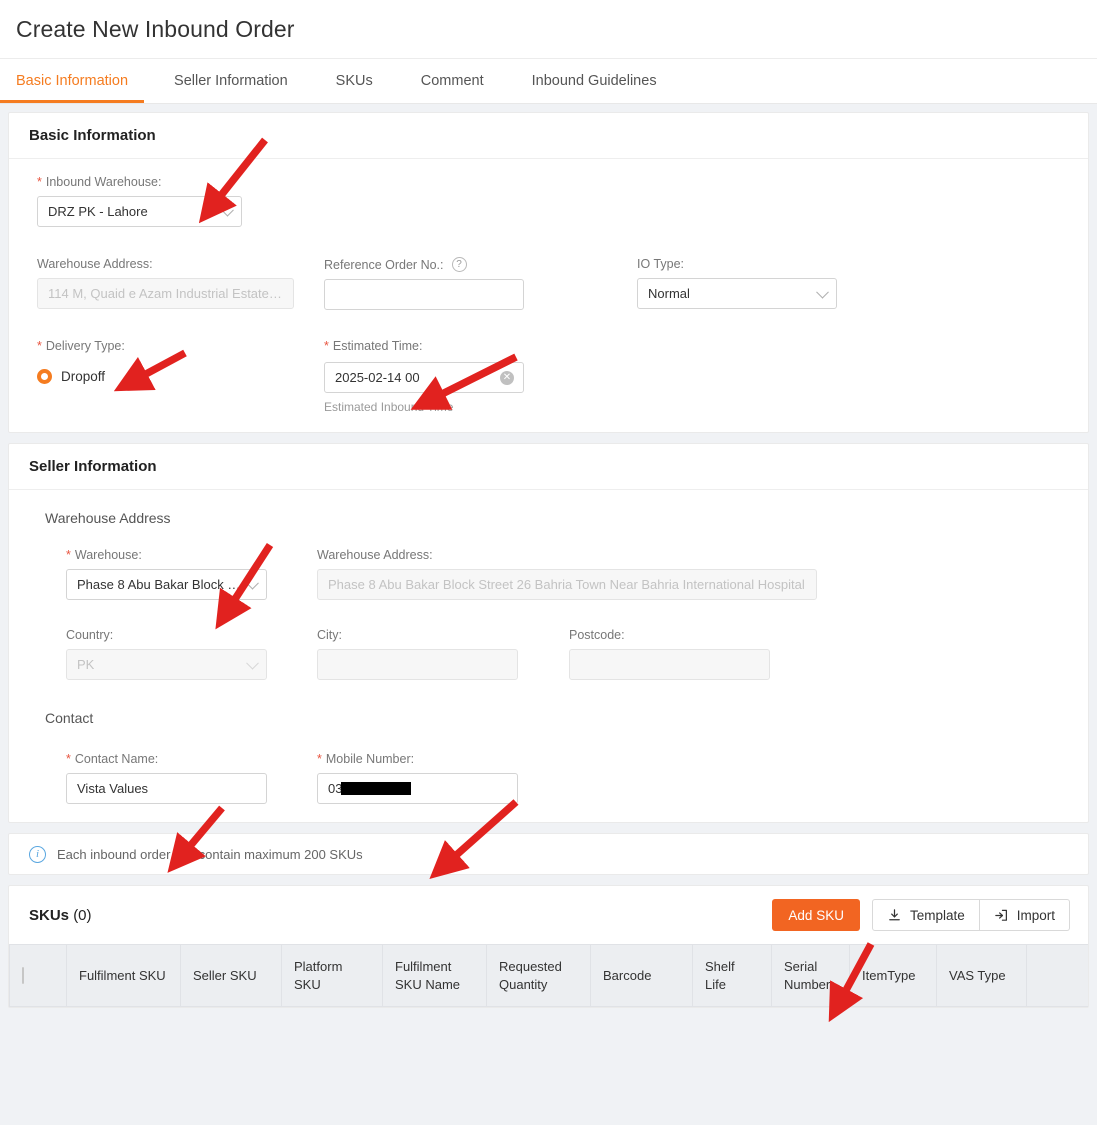 The height and width of the screenshot is (1125, 1097). What do you see at coordinates (424, 294) in the screenshot?
I see `reference-order-no-input` at bounding box center [424, 294].